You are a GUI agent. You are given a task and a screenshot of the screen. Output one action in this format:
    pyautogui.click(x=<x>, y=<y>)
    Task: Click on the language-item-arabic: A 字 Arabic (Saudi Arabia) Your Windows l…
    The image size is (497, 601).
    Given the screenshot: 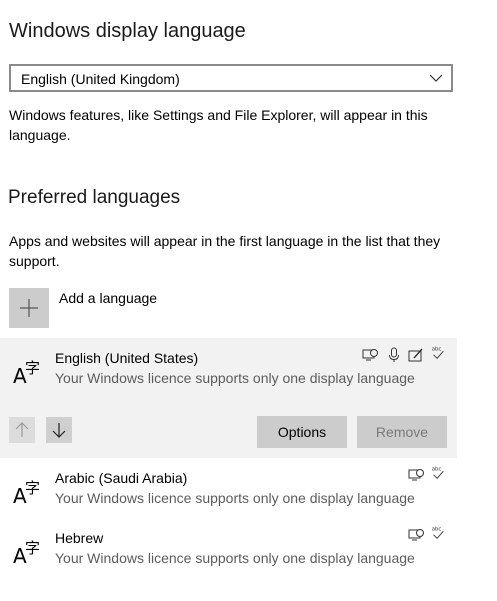 What is the action you would take?
    pyautogui.click(x=228, y=488)
    